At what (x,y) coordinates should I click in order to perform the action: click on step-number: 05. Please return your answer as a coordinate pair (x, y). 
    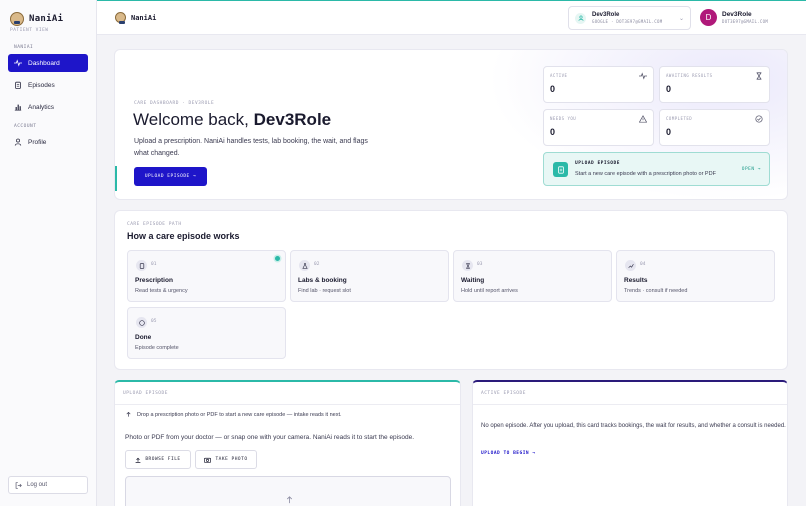
    Looking at the image, I should click on (154, 321).